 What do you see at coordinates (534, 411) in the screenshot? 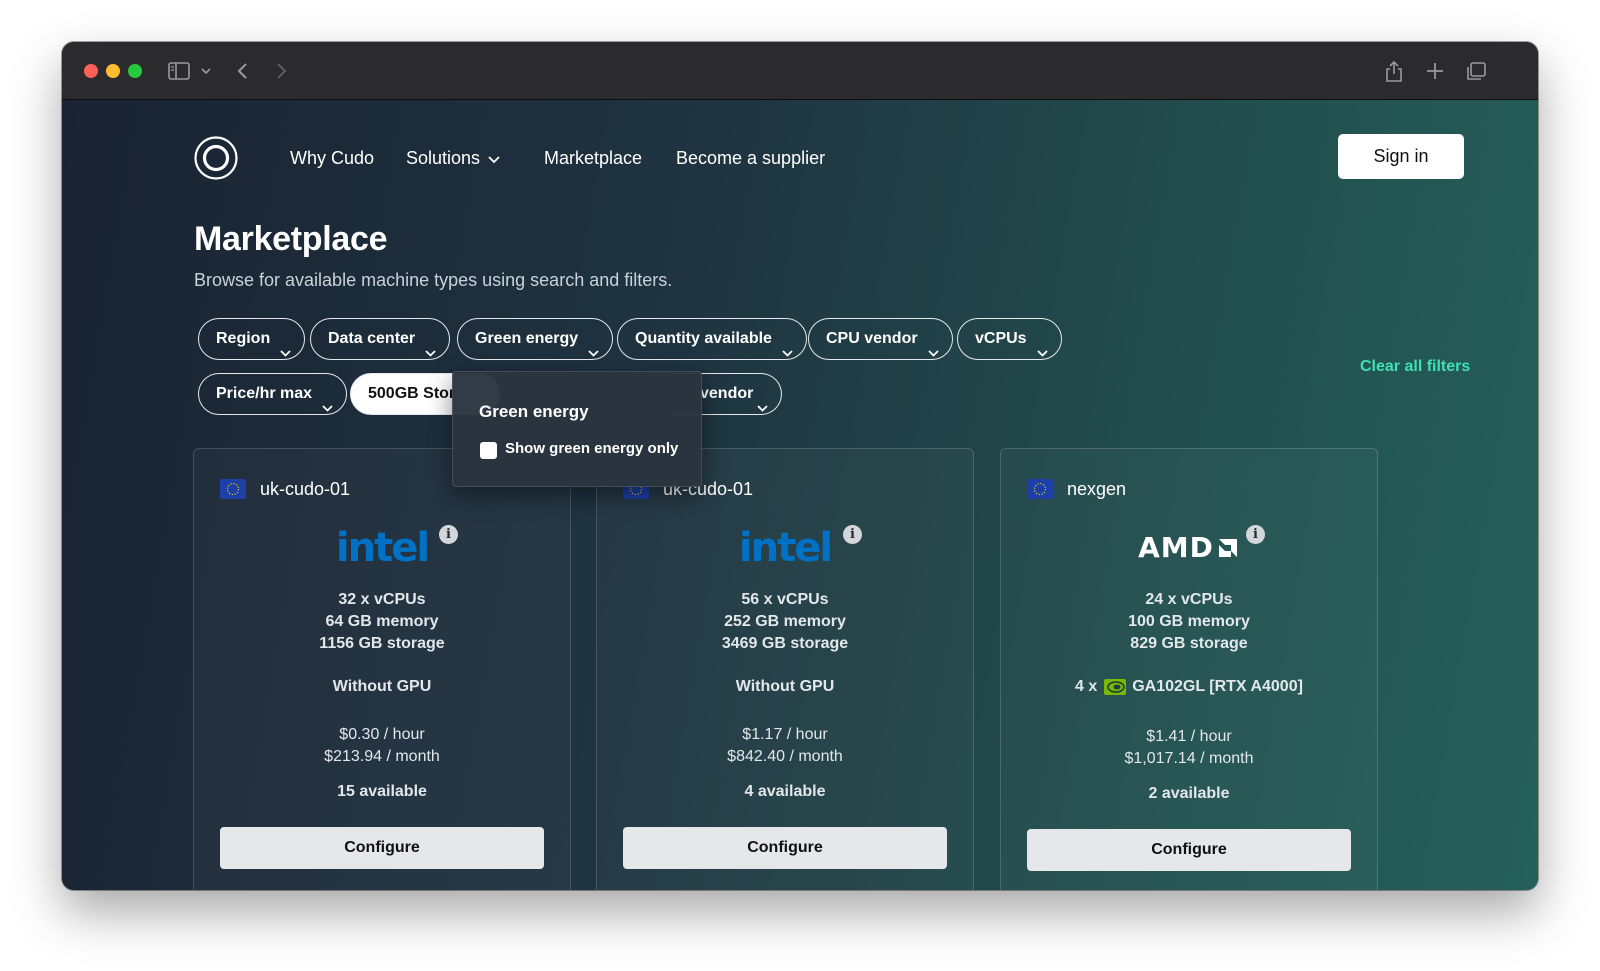
I see `dropdown-title: Green energy` at bounding box center [534, 411].